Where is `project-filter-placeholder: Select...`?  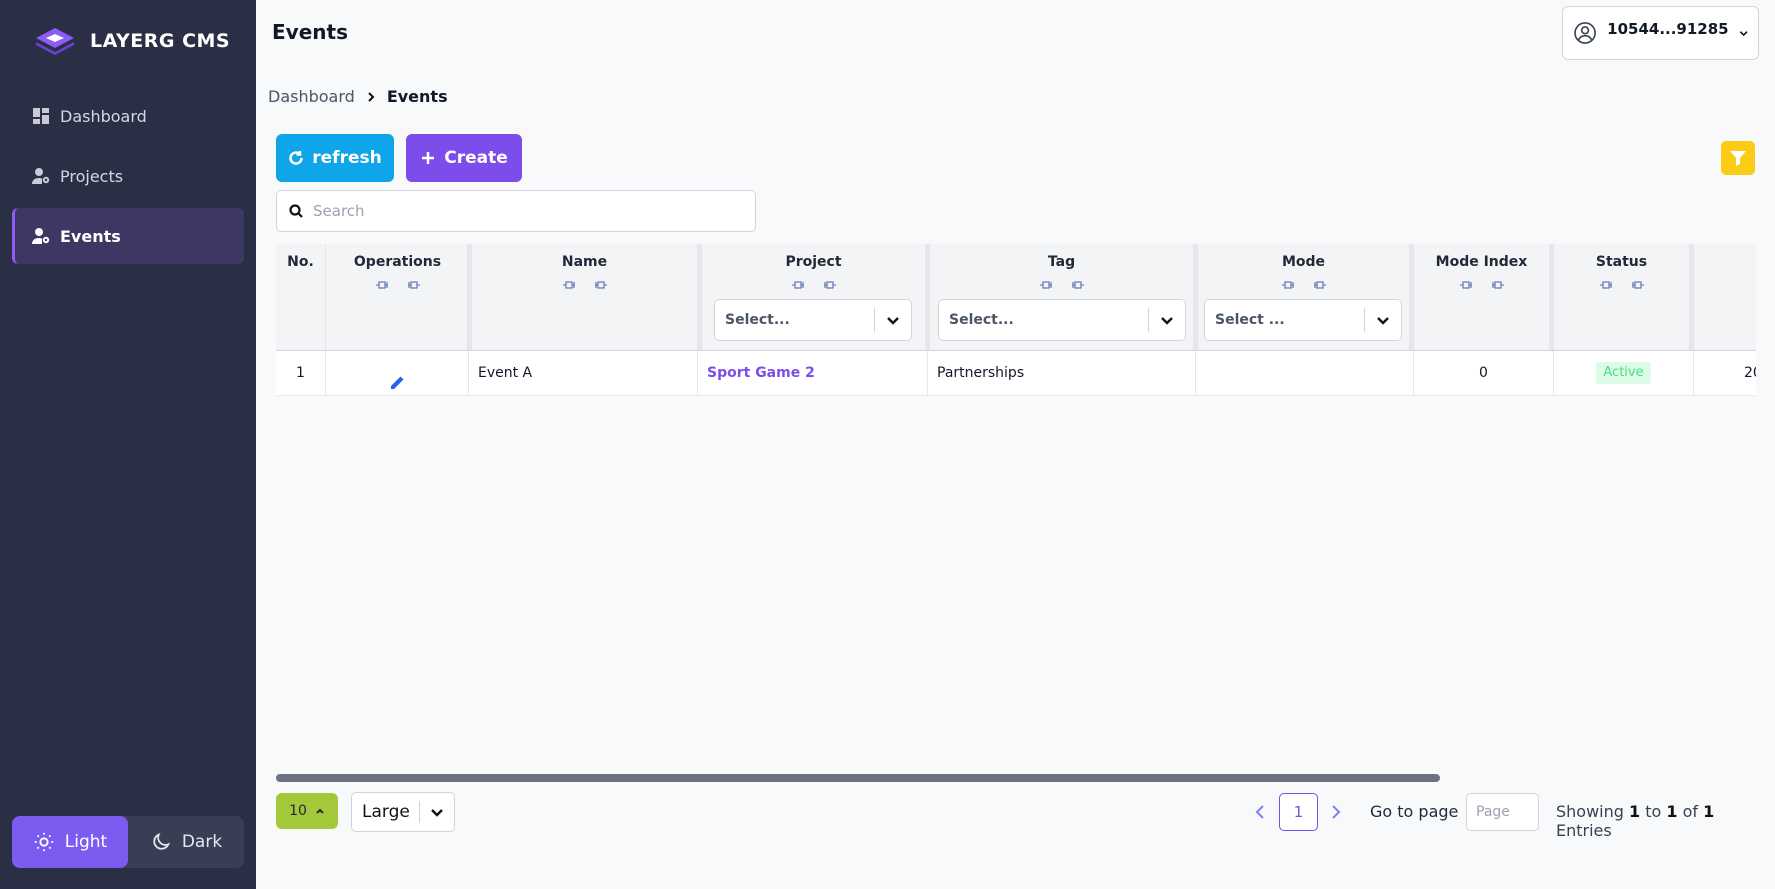 project-filter-placeholder: Select... is located at coordinates (757, 320).